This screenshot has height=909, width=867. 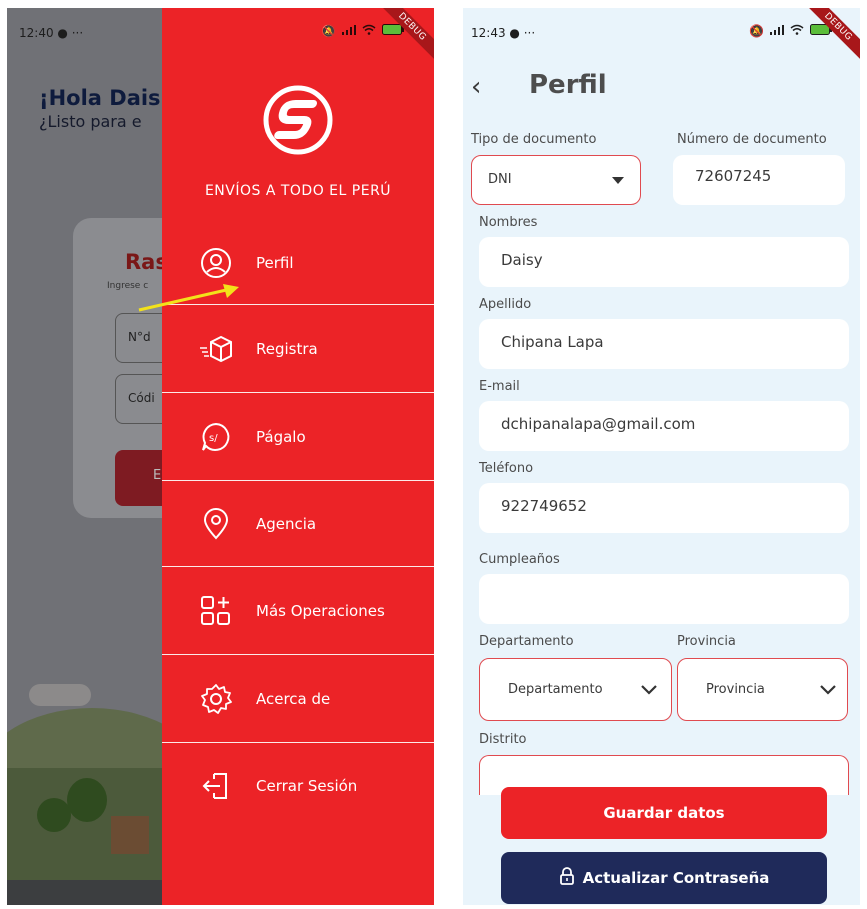 What do you see at coordinates (503, 739) in the screenshot?
I see `district-label: Distrito` at bounding box center [503, 739].